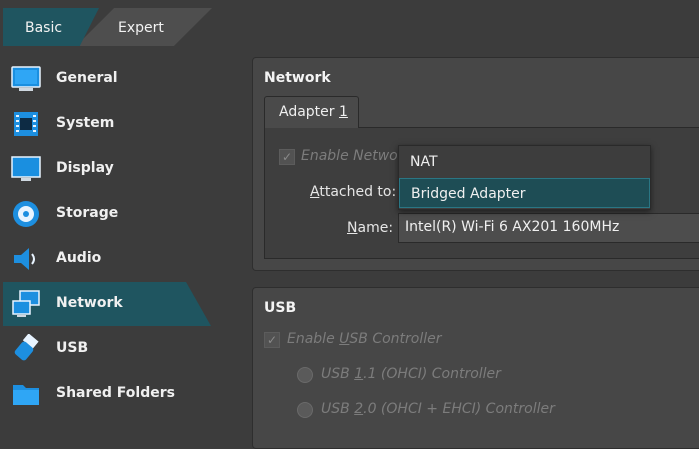  I want to click on tab-adapter-1-label: Adapter 1, so click(313, 112).